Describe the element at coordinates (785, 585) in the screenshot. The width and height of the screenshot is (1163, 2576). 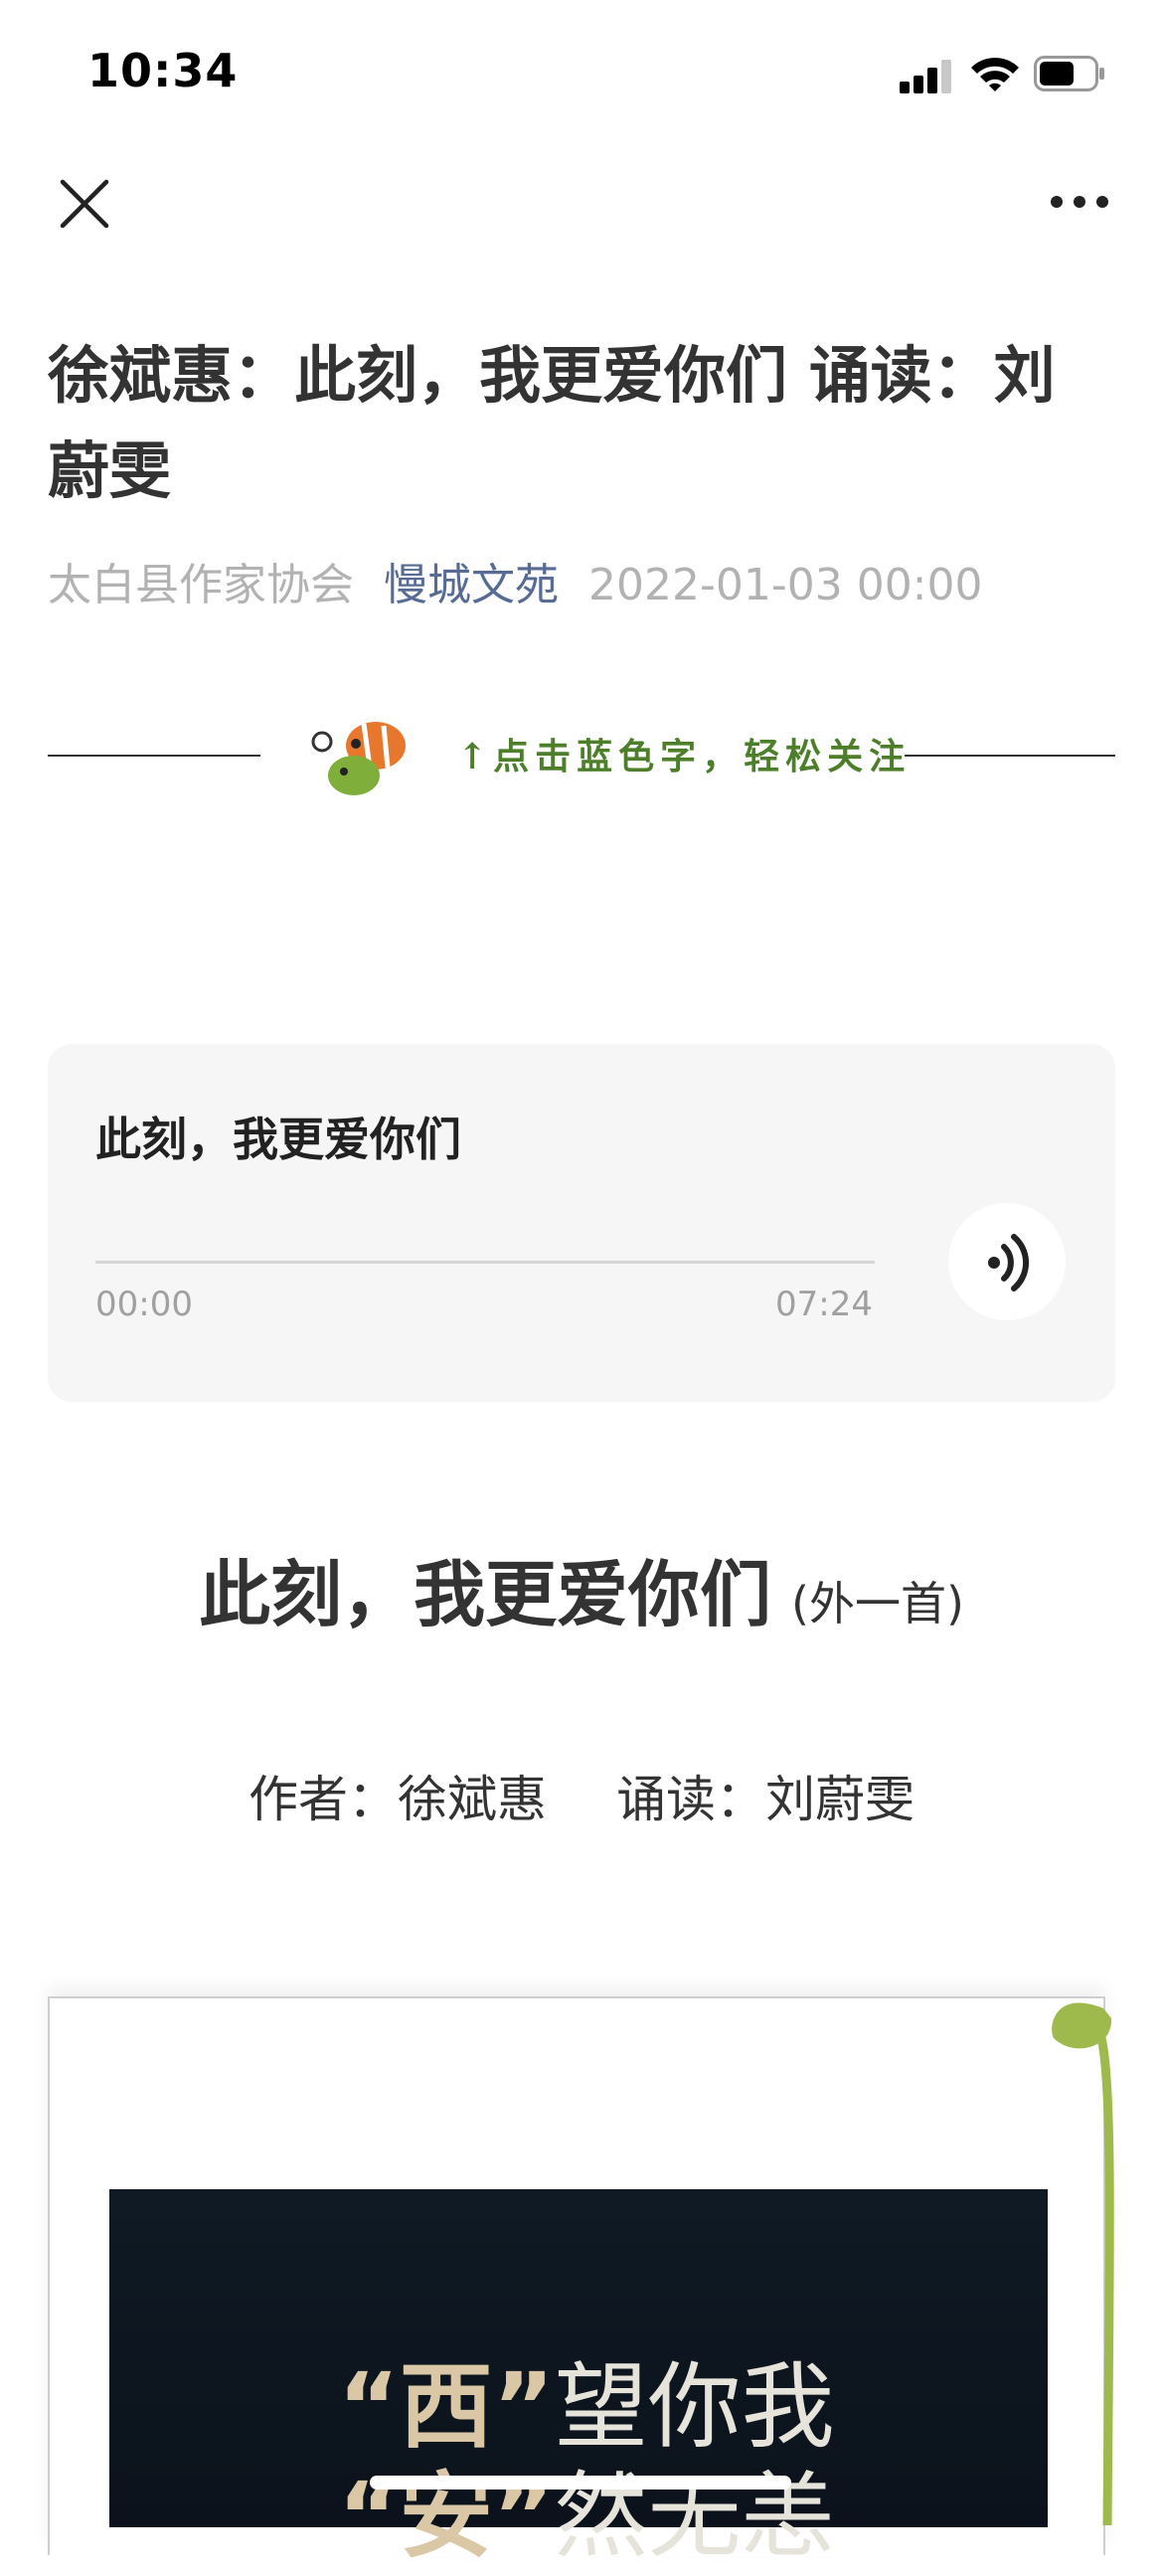
I see `publish-date: 2022-01-03 00:00` at that location.